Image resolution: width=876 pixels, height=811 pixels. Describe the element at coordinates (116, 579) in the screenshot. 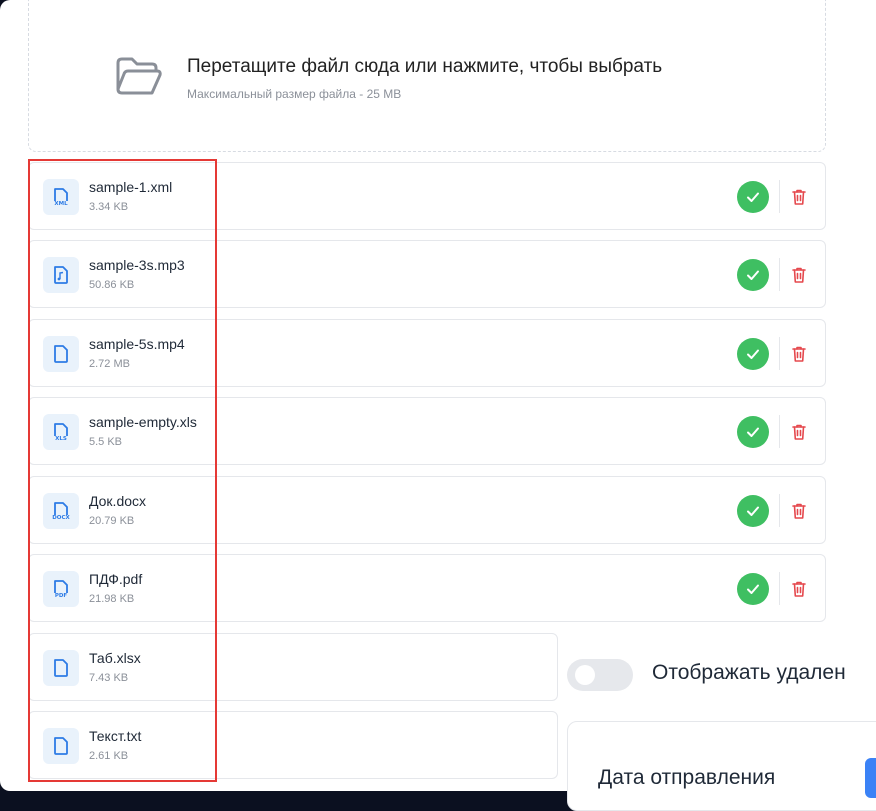

I see `file-name: ПДФ.pdf` at that location.